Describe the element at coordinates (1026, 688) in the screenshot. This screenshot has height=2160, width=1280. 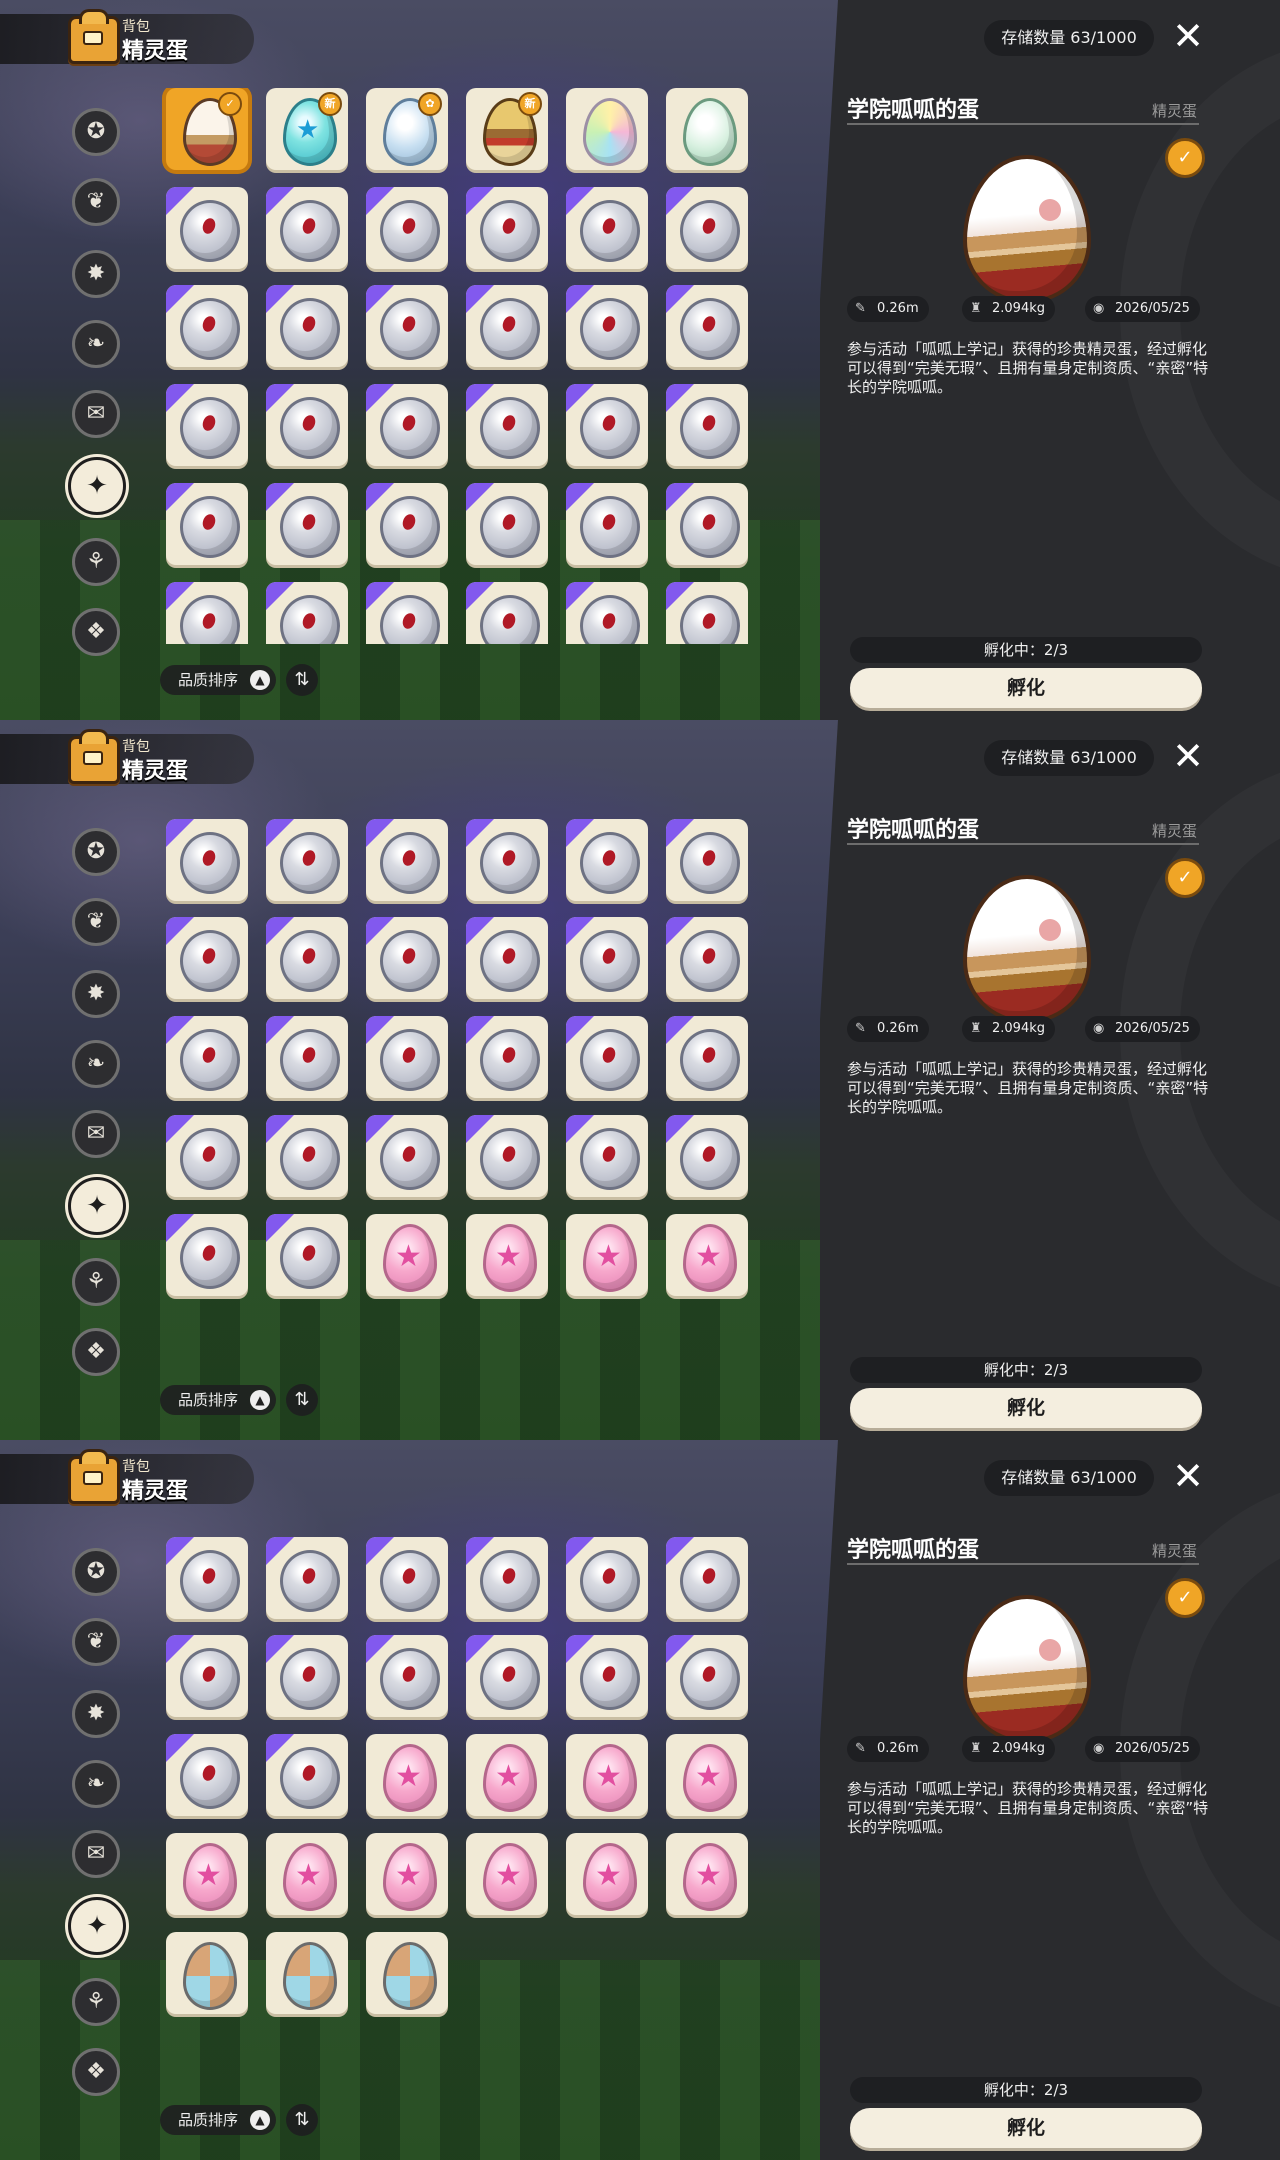
I see `hatch-button: 孵化` at that location.